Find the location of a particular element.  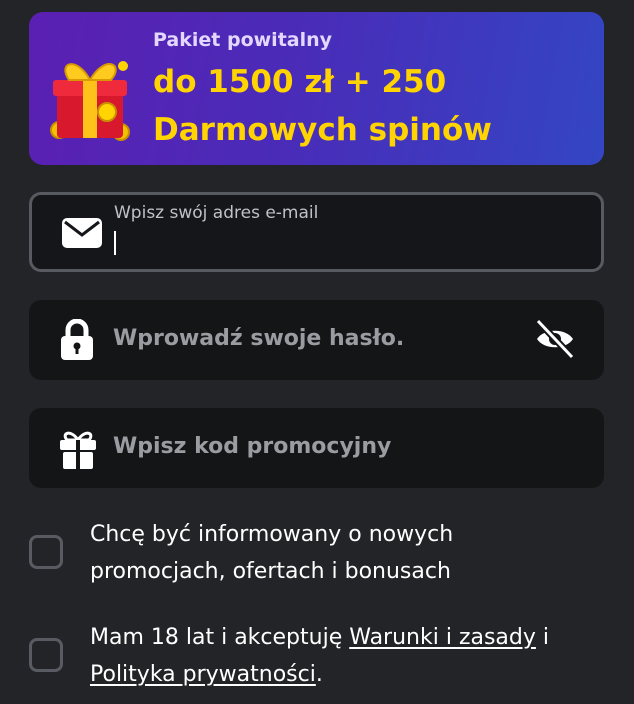

newsletter-consent-line2: promocjach, ofertach i bonusach is located at coordinates (270, 571).